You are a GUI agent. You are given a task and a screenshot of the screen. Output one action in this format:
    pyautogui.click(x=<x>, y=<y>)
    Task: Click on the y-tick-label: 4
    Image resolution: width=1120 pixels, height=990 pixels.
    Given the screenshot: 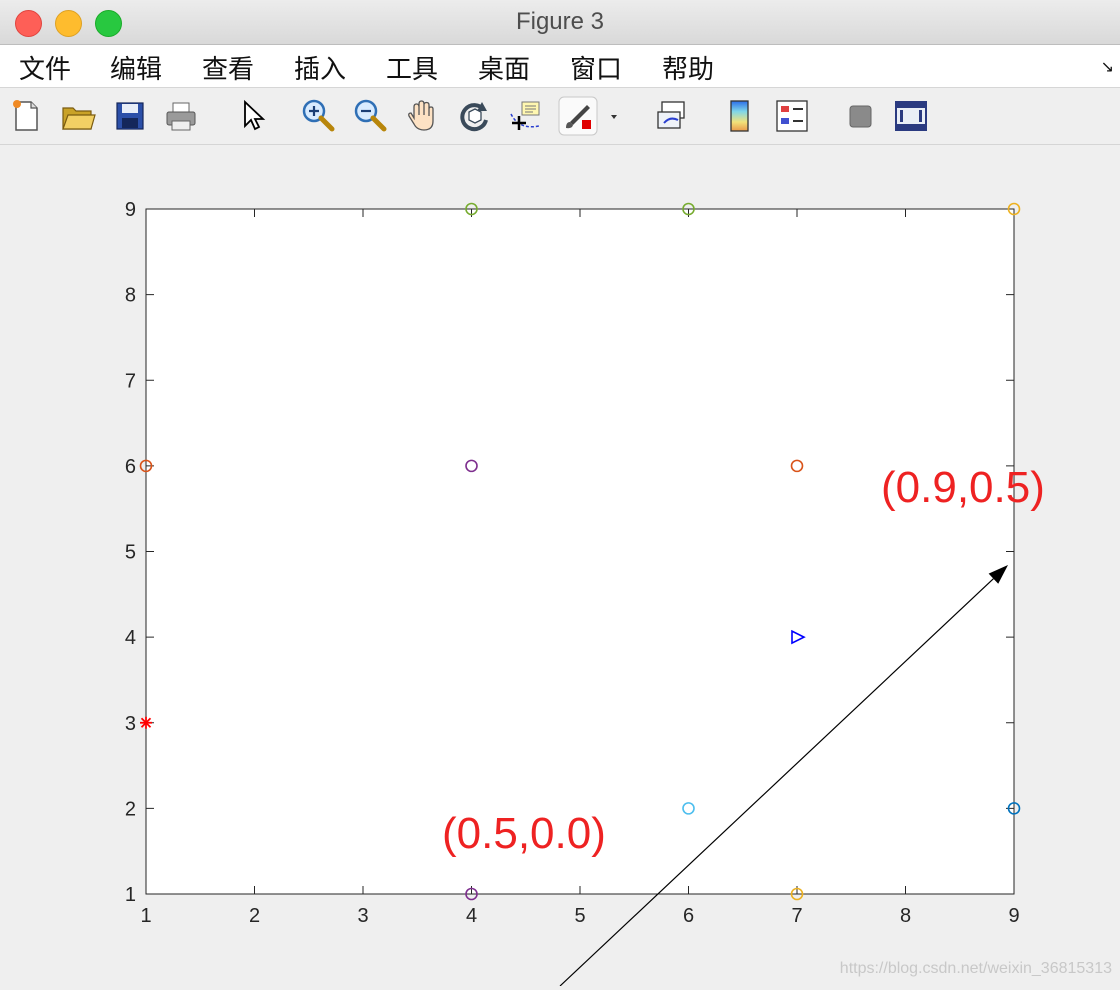 What is the action you would take?
    pyautogui.click(x=130, y=638)
    